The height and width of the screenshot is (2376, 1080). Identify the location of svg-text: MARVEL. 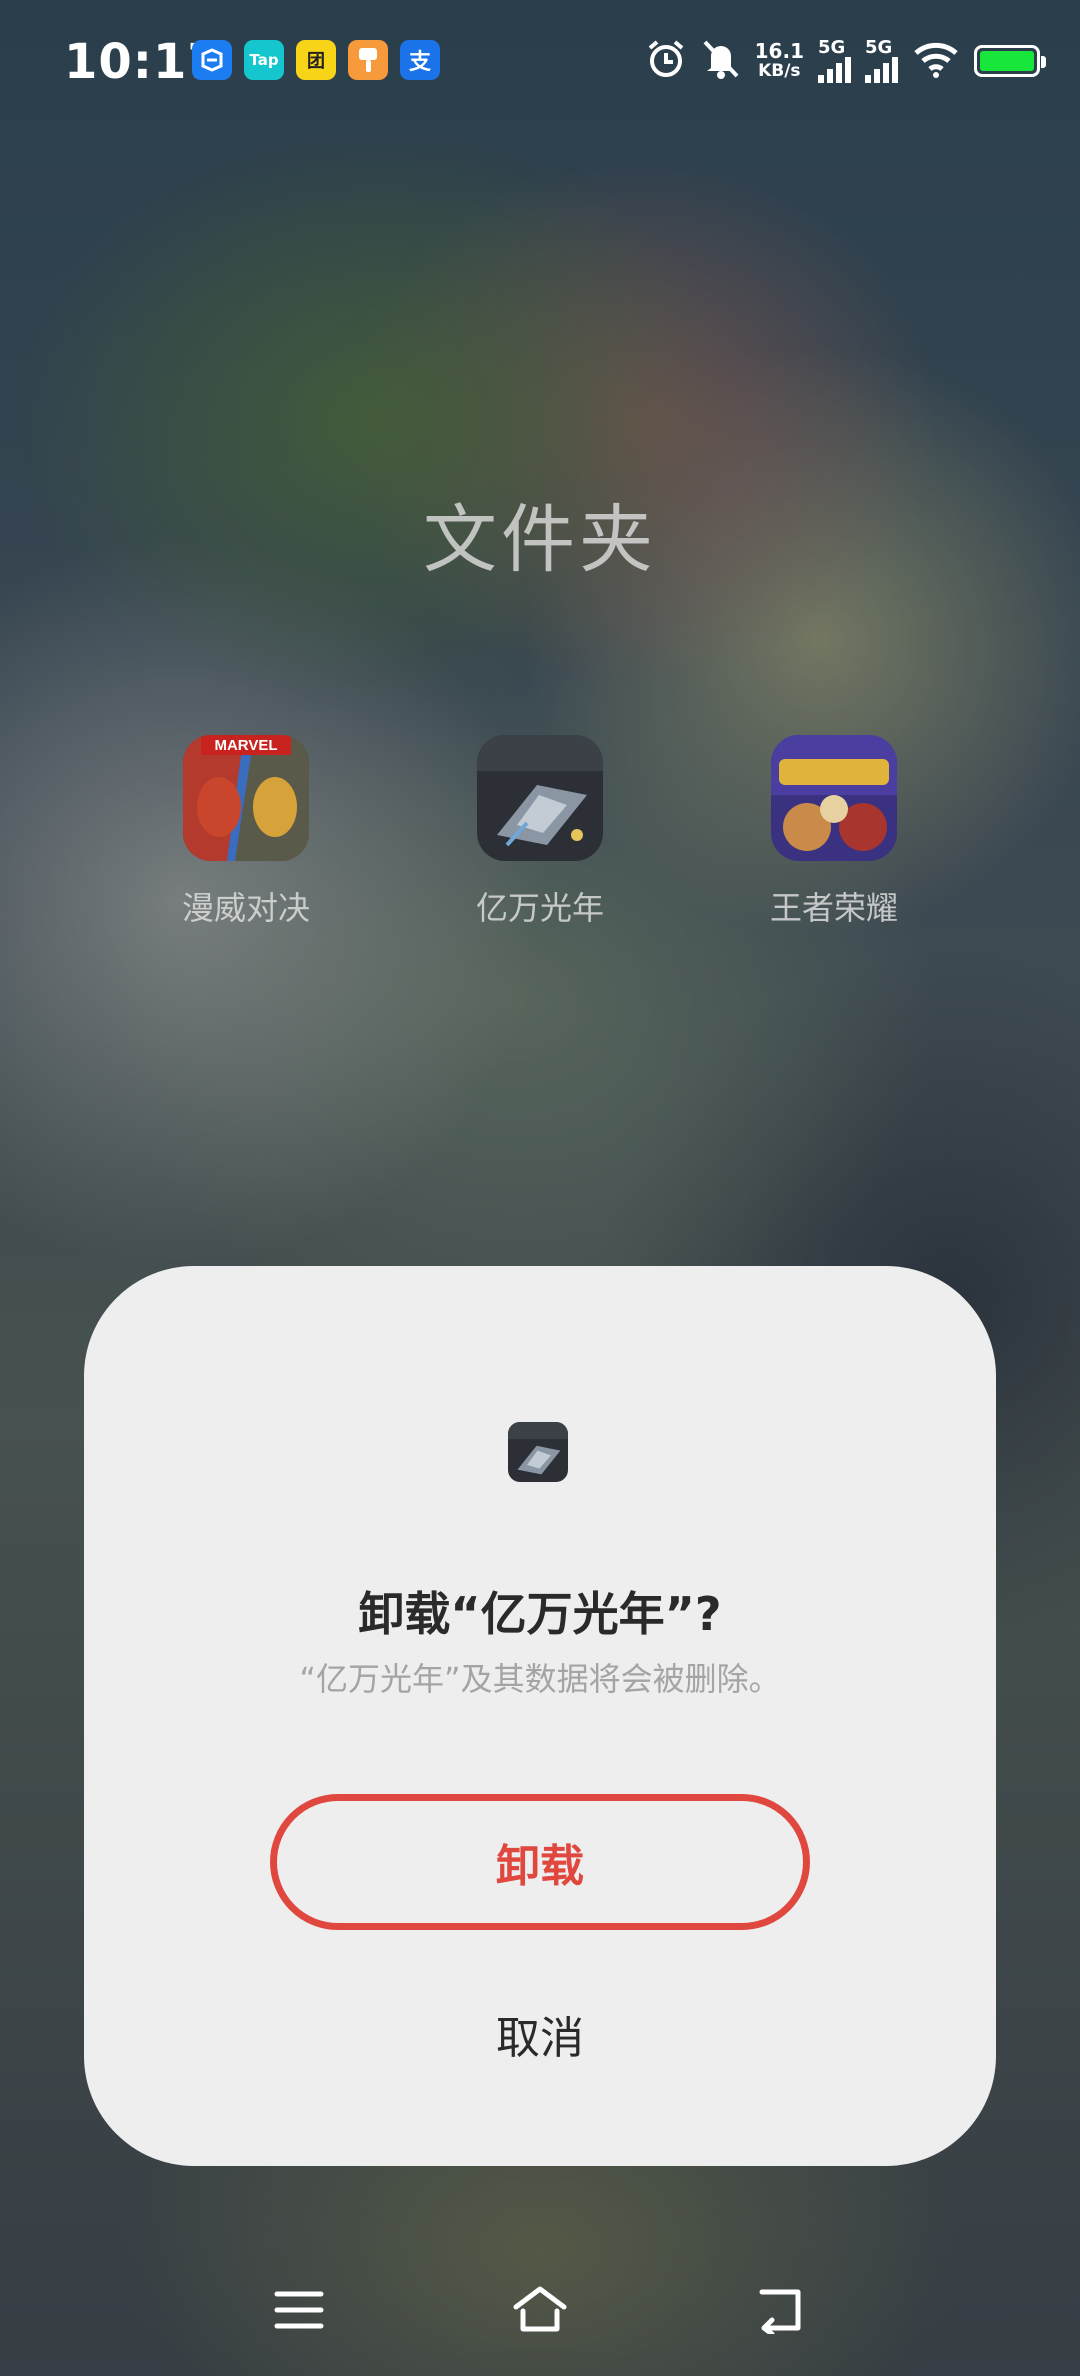
(245, 745).